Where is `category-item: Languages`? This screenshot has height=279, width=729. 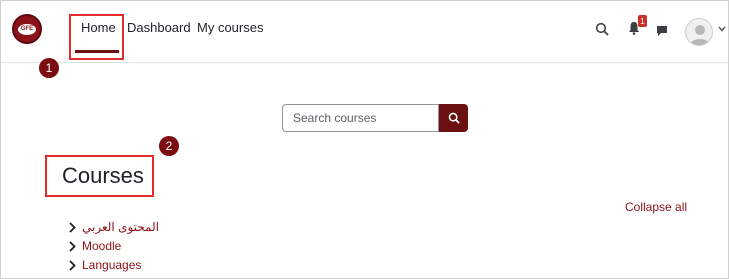 category-item: Languages is located at coordinates (104, 265).